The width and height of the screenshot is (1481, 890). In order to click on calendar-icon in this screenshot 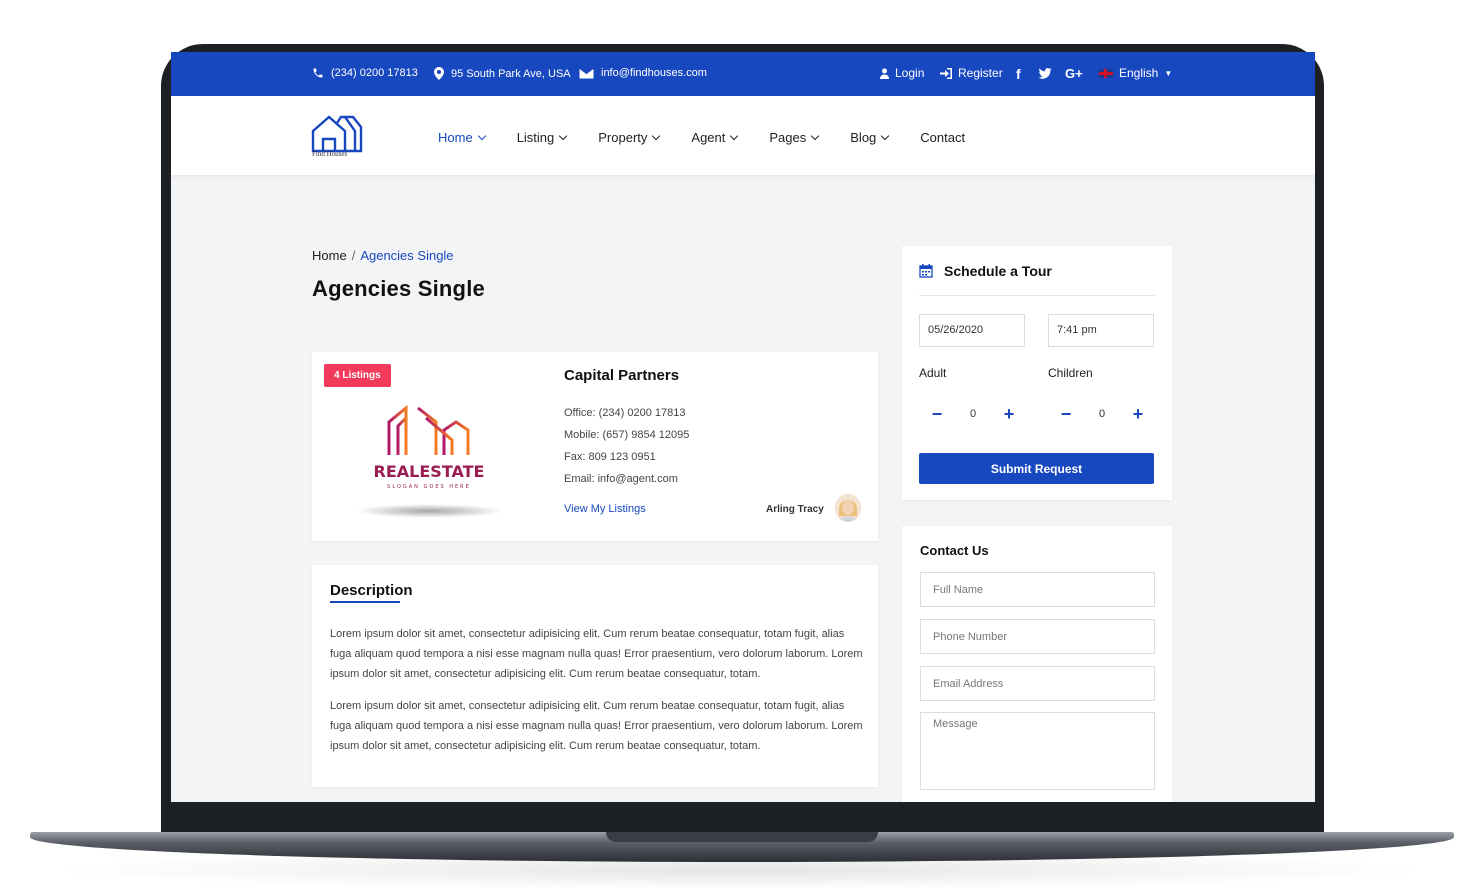, I will do `click(926, 271)`.